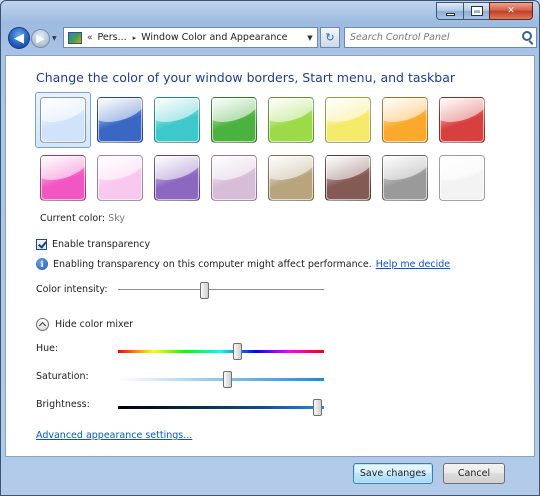  I want to click on maximize-button, so click(476, 11).